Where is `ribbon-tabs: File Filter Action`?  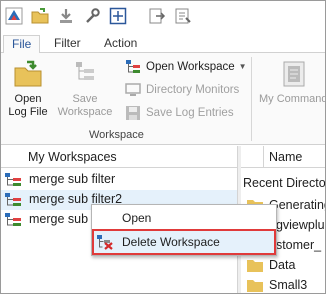 ribbon-tabs: File Filter Action is located at coordinates (163, 43).